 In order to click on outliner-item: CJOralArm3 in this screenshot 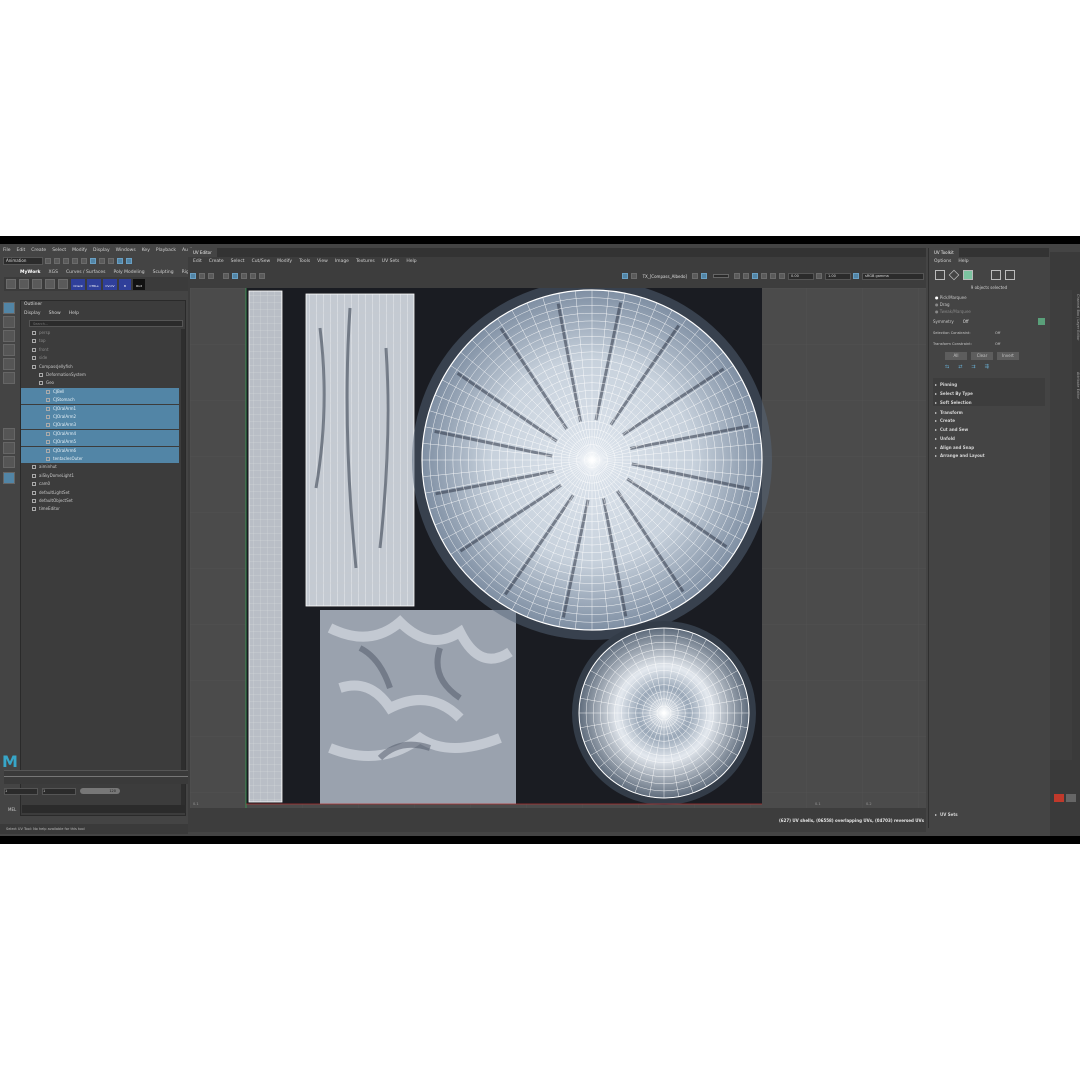, I will do `click(100, 425)`.